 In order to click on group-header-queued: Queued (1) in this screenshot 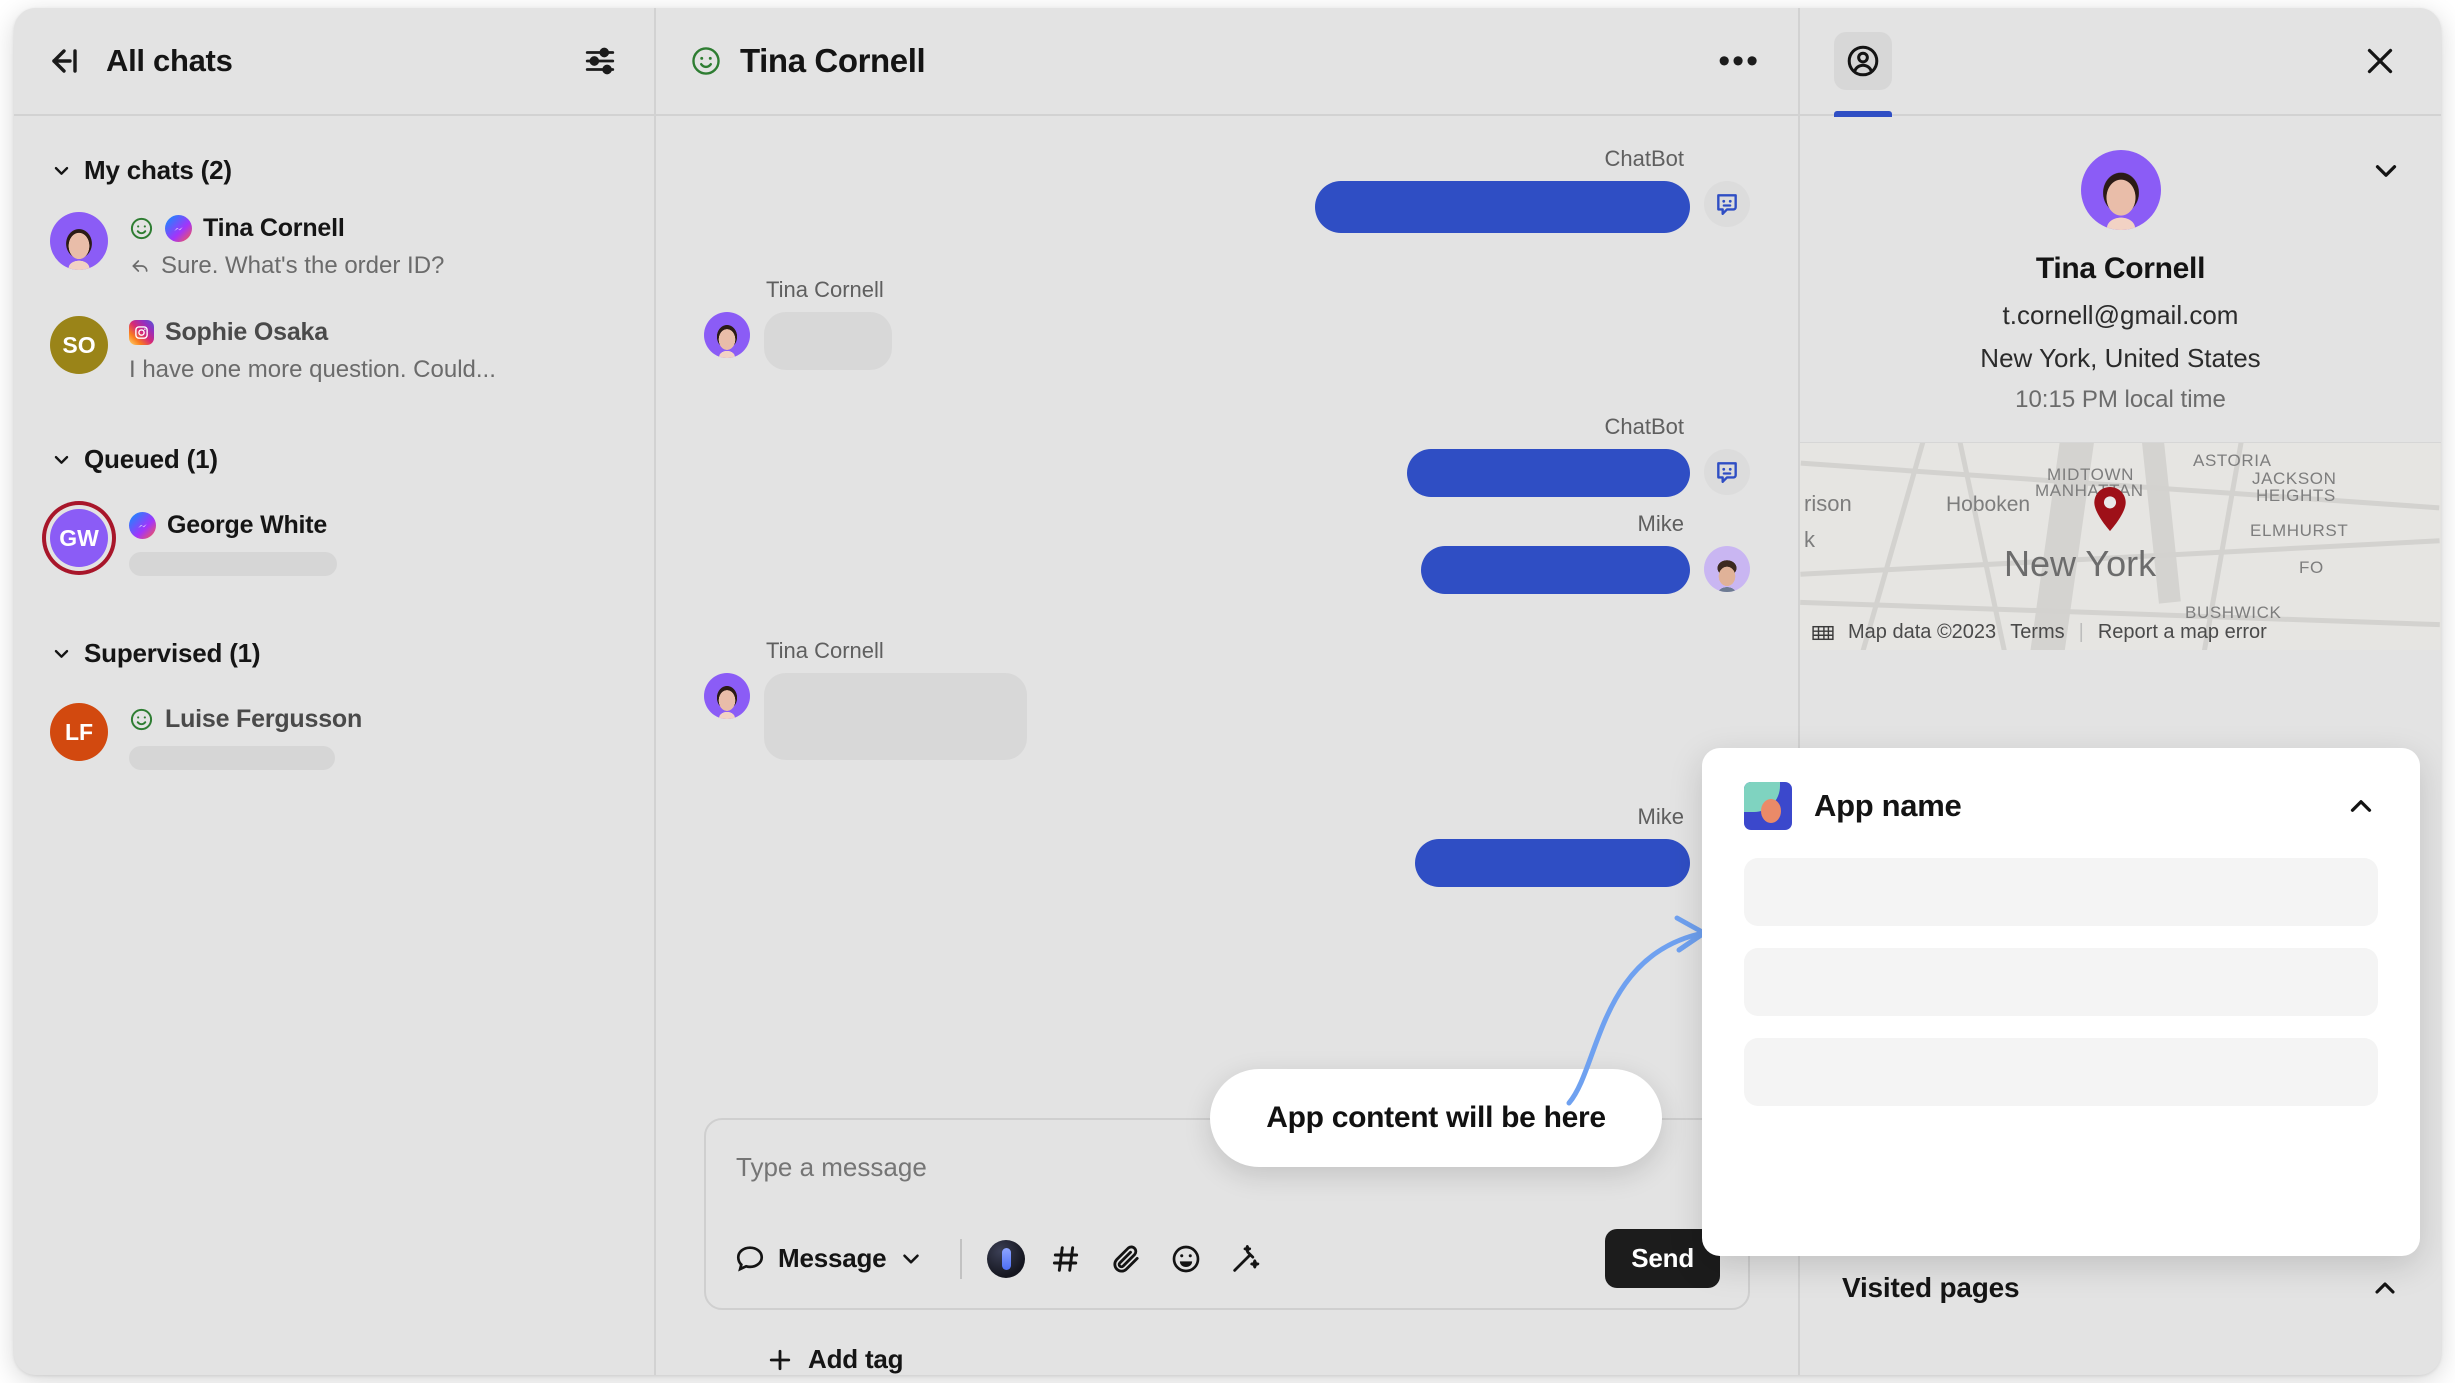, I will do `click(334, 442)`.